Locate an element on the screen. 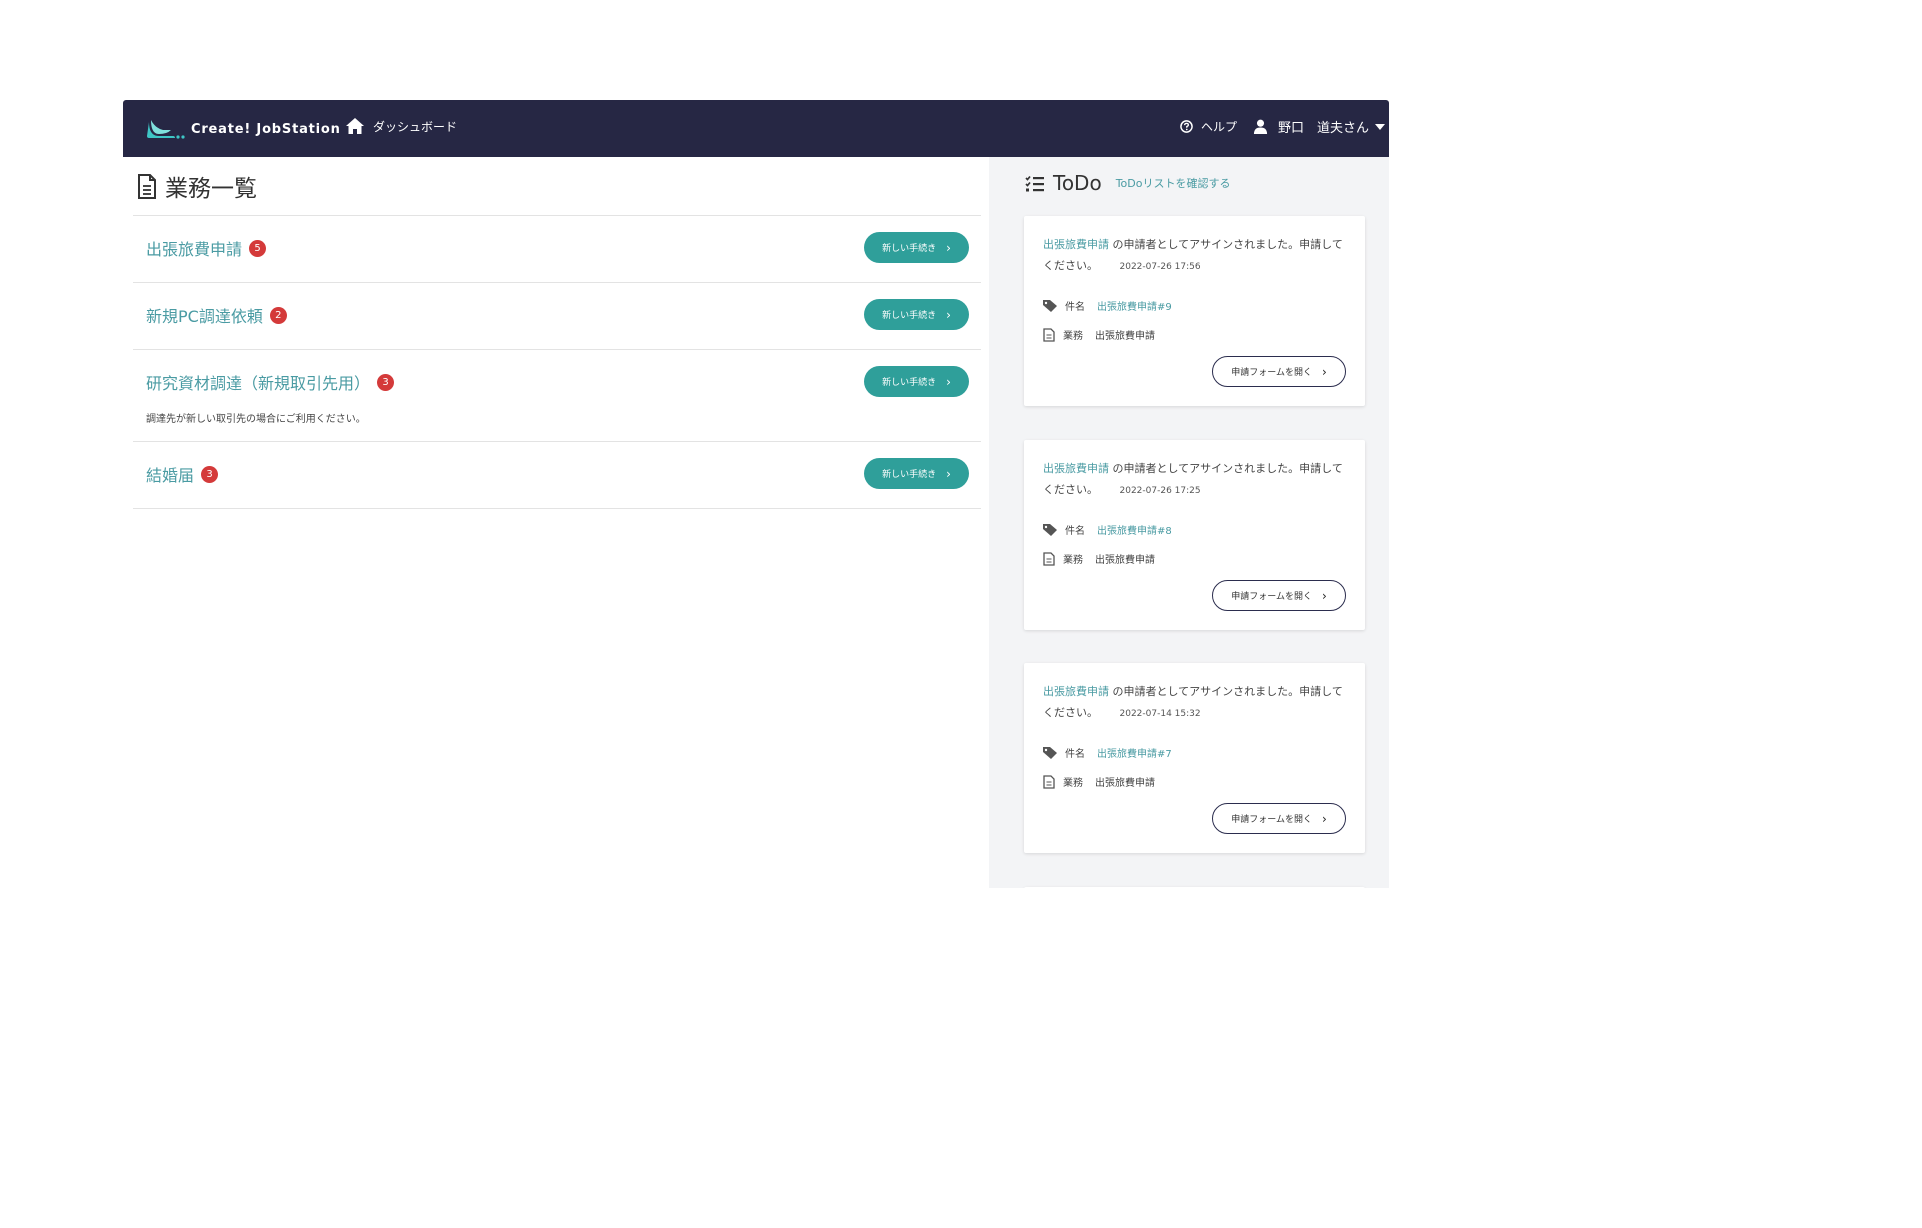  todo-title: ToDo is located at coordinates (1077, 183).